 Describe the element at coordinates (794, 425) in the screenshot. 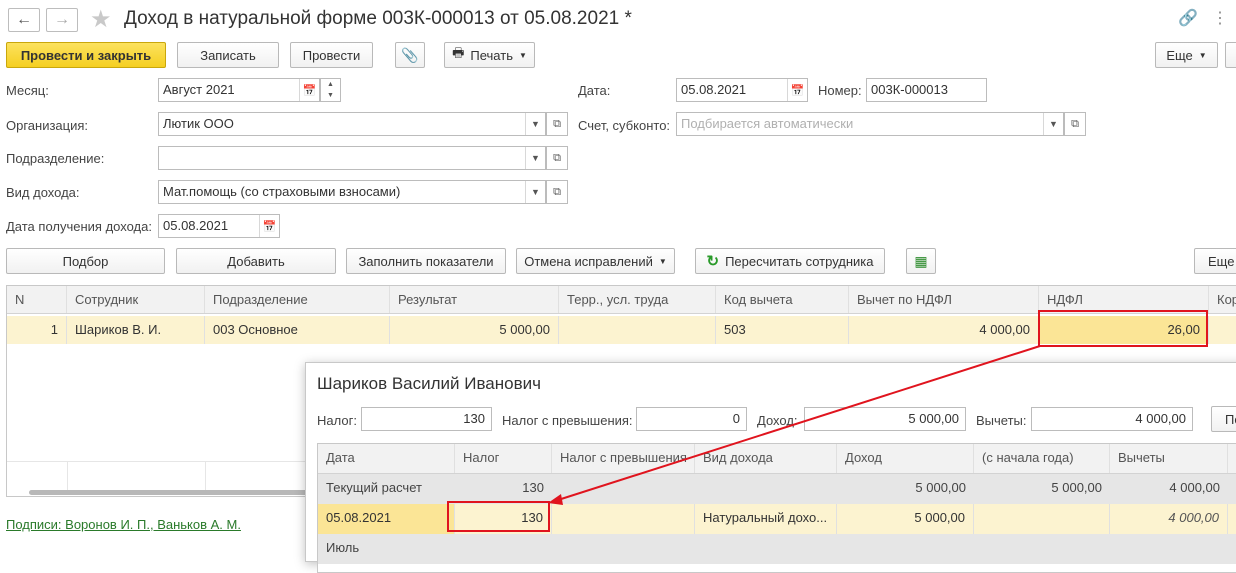

I see `annotation-arrow` at that location.